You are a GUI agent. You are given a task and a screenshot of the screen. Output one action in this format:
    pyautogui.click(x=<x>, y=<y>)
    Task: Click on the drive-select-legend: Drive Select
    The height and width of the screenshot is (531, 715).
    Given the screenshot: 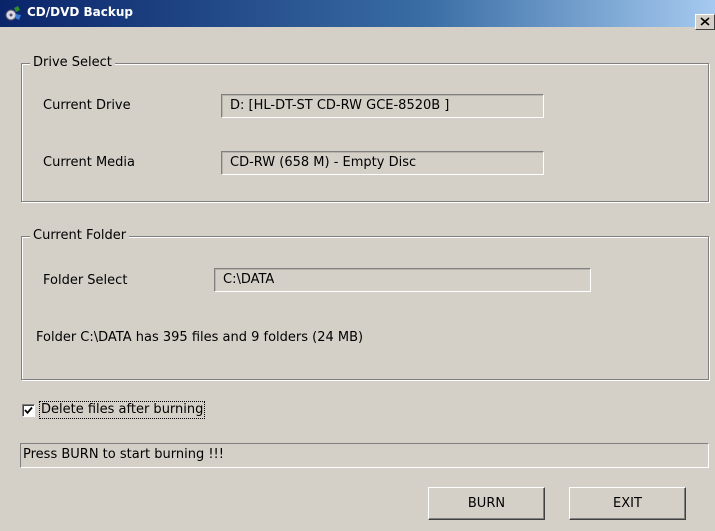 What is the action you would take?
    pyautogui.click(x=72, y=63)
    